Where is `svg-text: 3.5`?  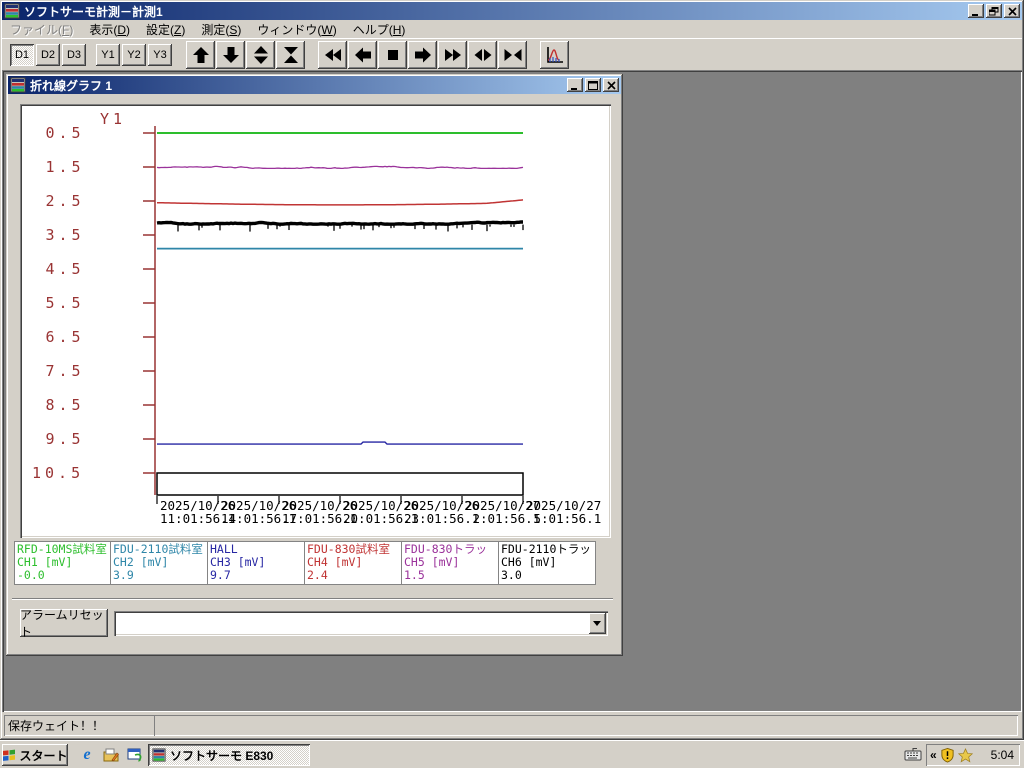 svg-text: 3.5 is located at coordinates (65, 235).